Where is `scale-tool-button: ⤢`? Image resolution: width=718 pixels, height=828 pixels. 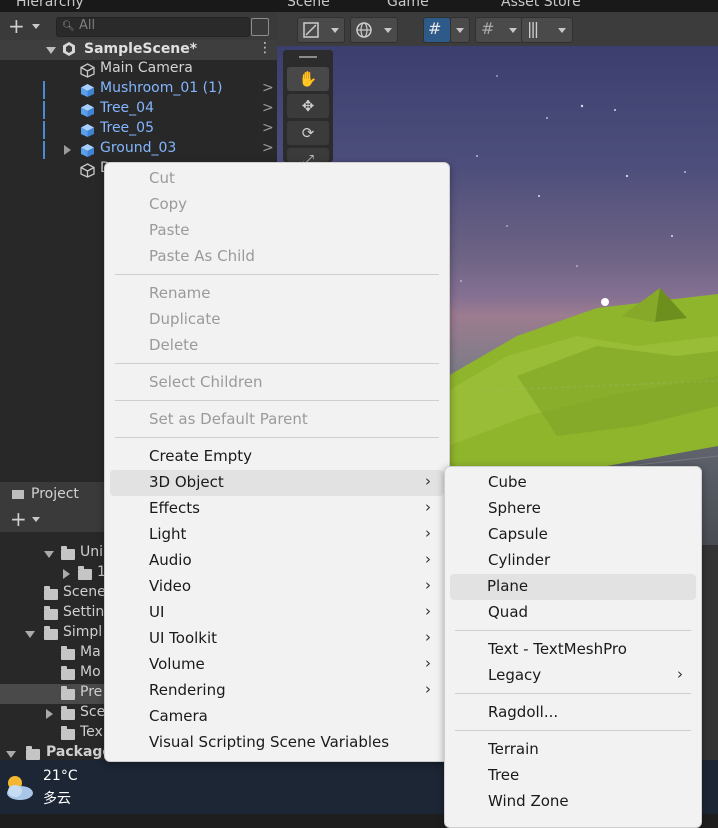
scale-tool-button: ⤢ is located at coordinates (308, 155).